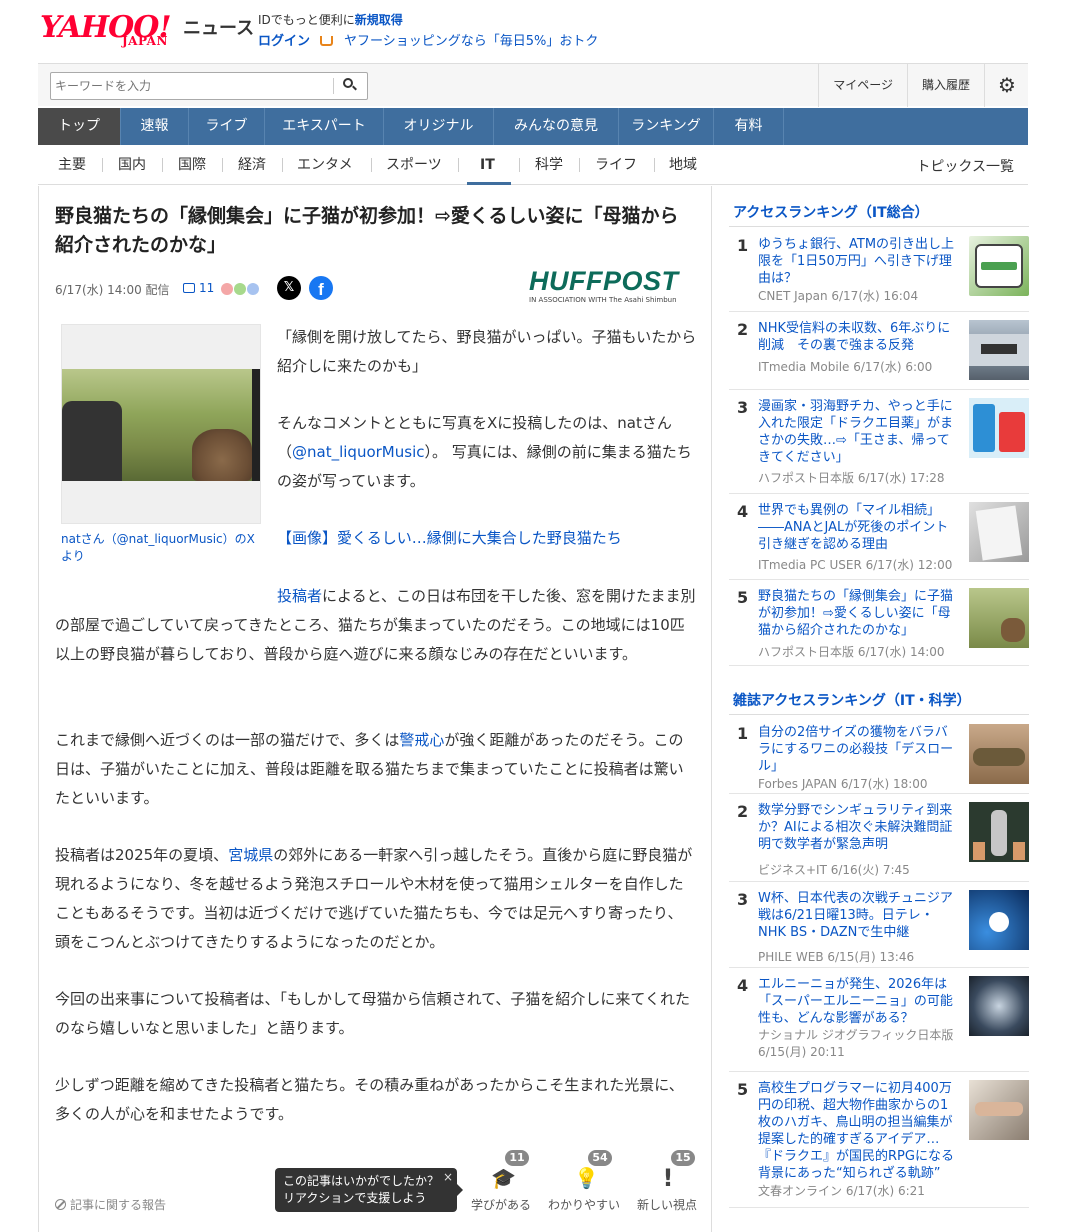 The image size is (1066, 1232). Describe the element at coordinates (667, 1182) in the screenshot. I see `reaction-new-view-button: 15 ! 新しい視点` at that location.